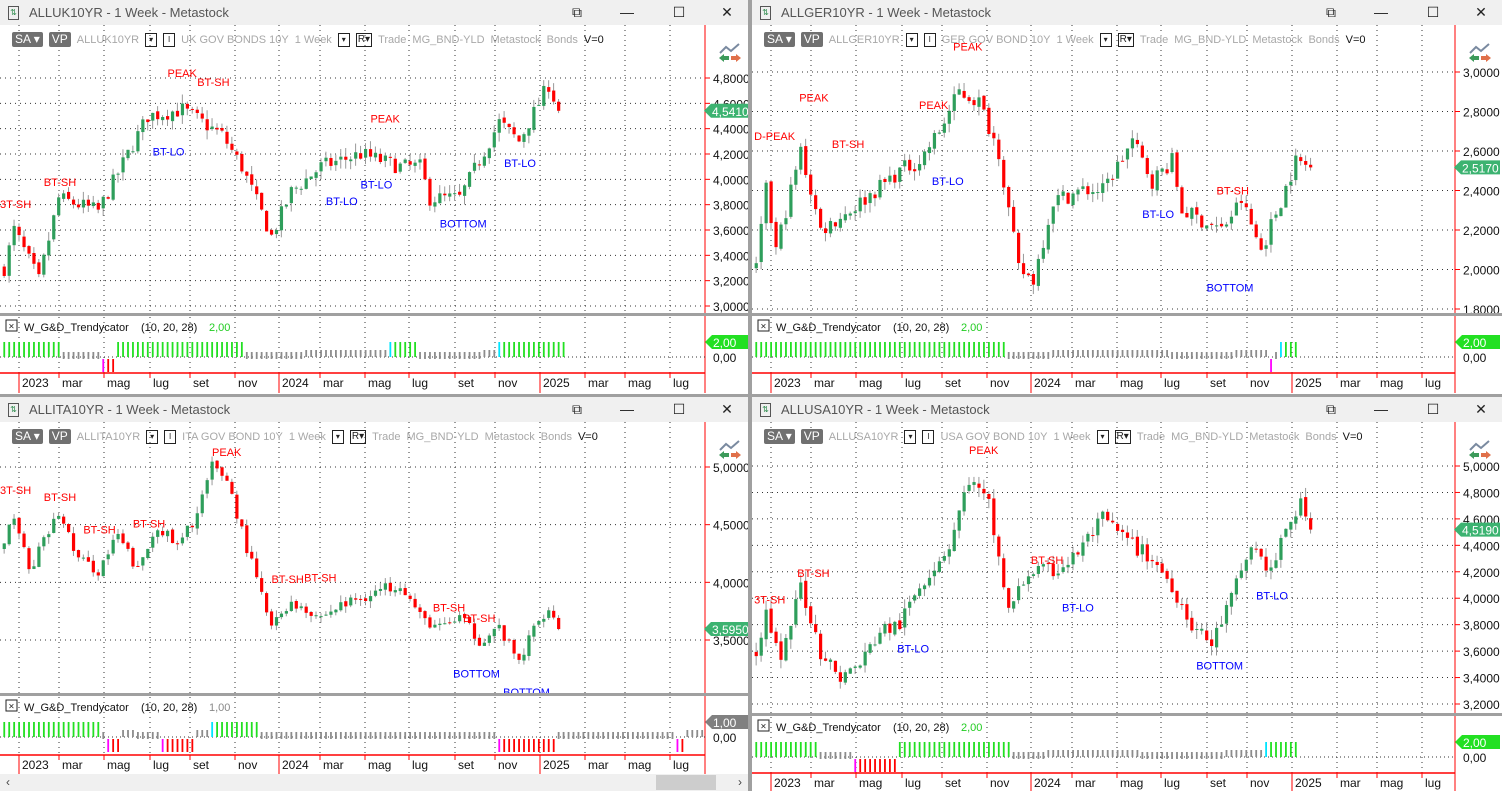 This screenshot has width=1502, height=791. Describe the element at coordinates (864, 40) in the screenshot. I see `symbol-label: ALLGER10YR` at that location.